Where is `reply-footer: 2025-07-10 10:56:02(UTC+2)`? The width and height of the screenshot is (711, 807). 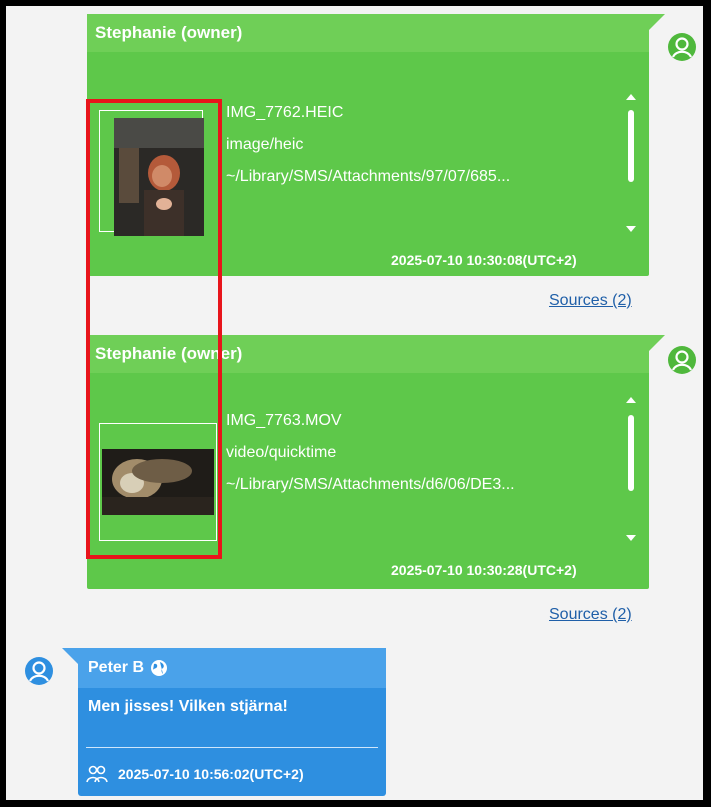
reply-footer: 2025-07-10 10:56:02(UTC+2) is located at coordinates (195, 774).